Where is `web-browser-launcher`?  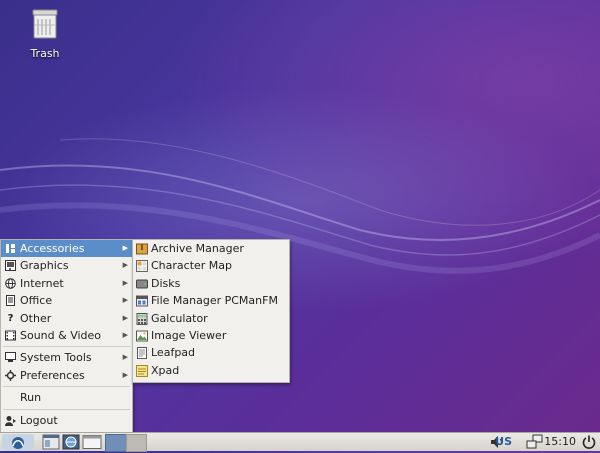
web-browser-launcher is located at coordinates (71, 442).